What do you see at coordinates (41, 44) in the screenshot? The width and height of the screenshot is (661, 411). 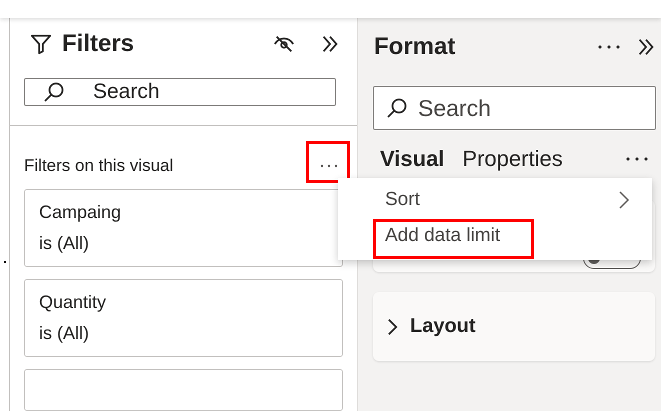 I see `filter-icon` at bounding box center [41, 44].